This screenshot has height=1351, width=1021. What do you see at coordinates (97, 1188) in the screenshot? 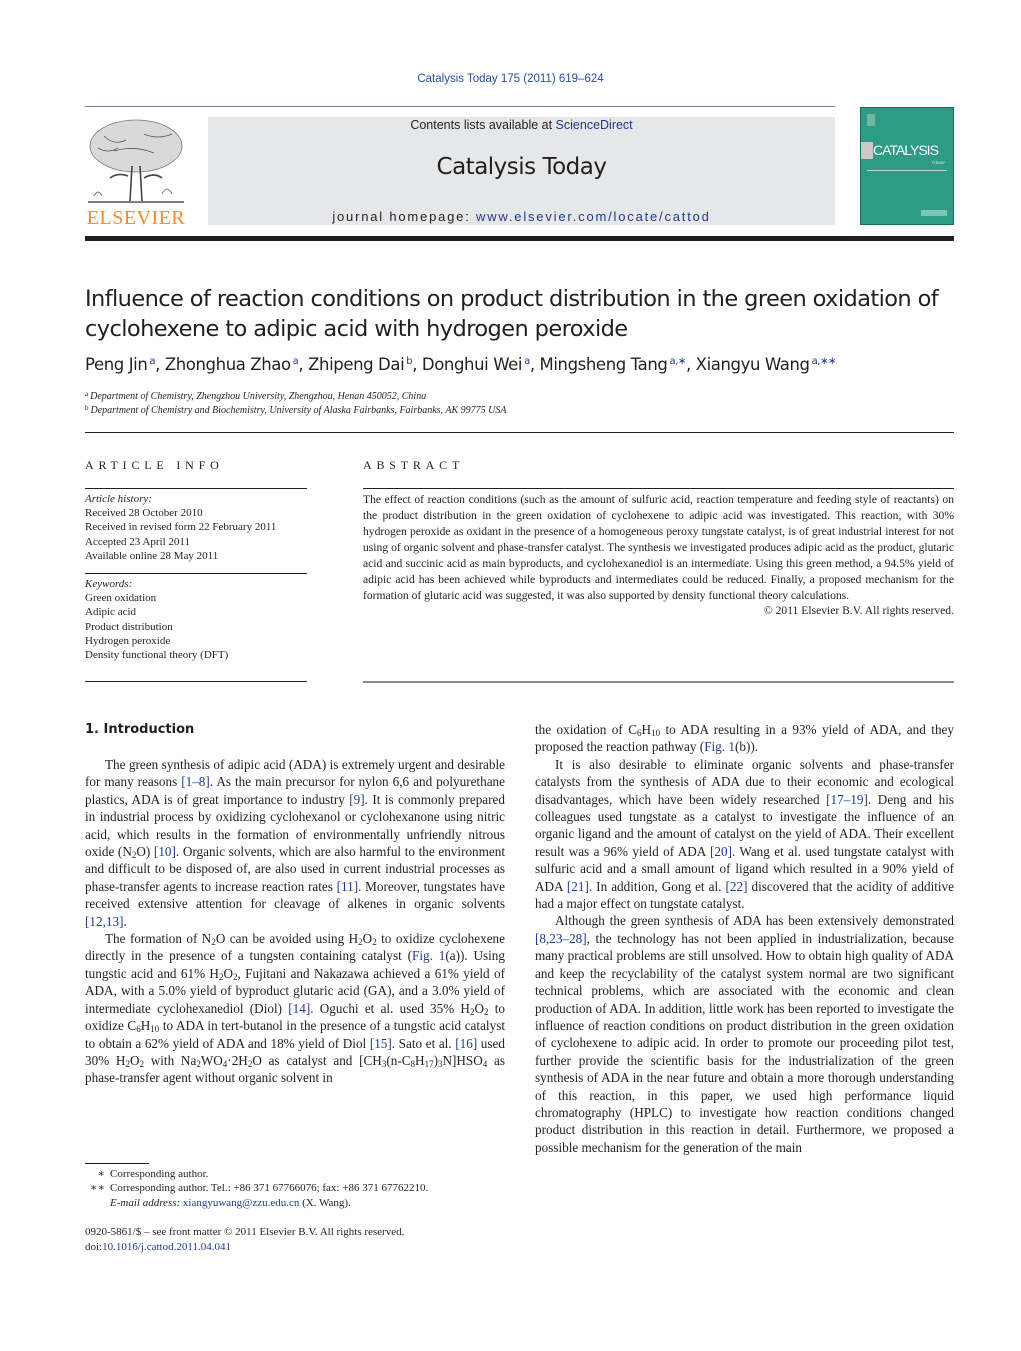
I see `footnote-mark: ∗∗` at bounding box center [97, 1188].